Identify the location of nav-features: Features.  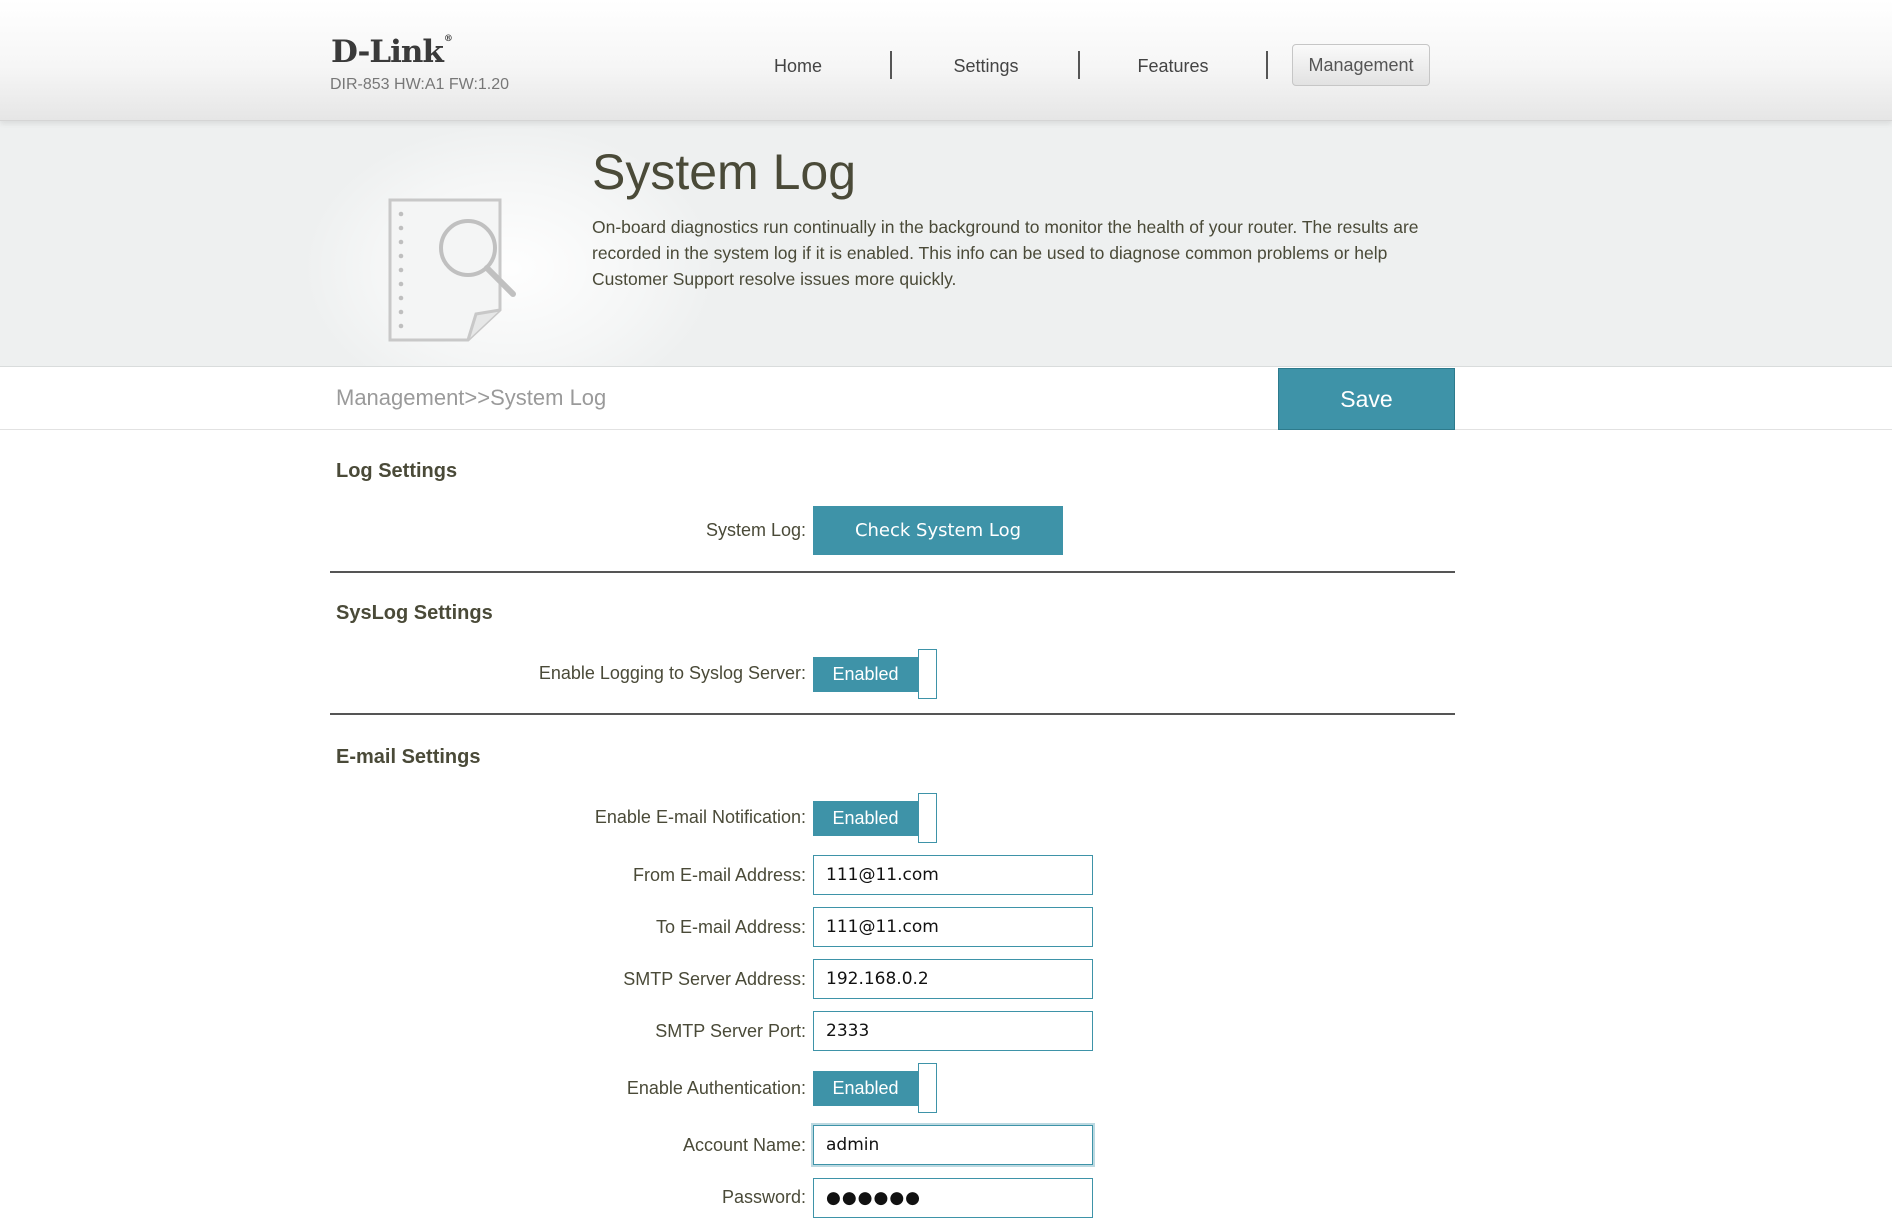
(1173, 66).